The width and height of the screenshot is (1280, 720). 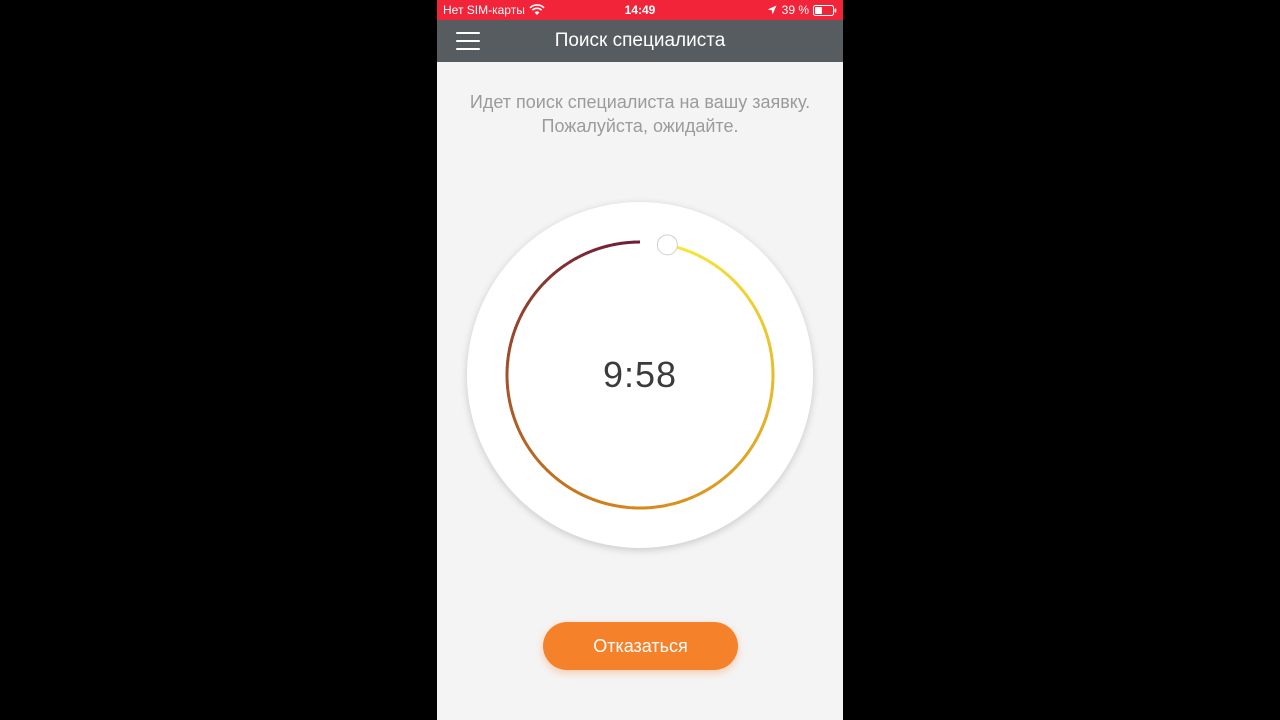 I want to click on page-title: Поиск специалиста, so click(x=640, y=40).